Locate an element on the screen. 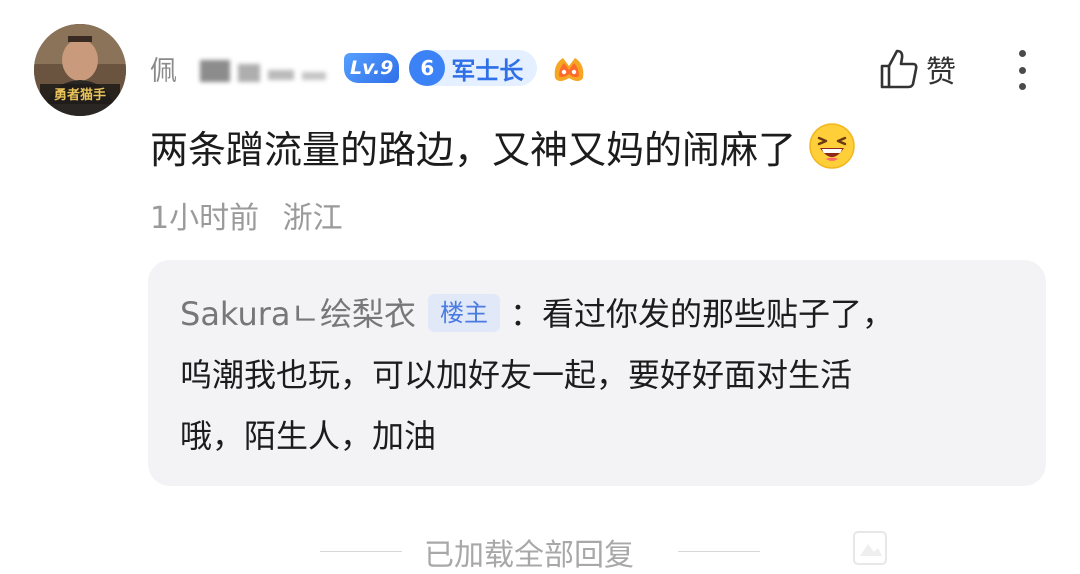 This screenshot has height=574, width=1080. laughing-emoji-icon is located at coordinates (832, 146).